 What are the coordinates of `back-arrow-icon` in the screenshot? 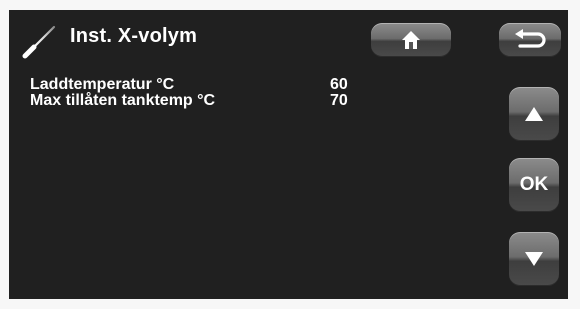 It's located at (530, 38).